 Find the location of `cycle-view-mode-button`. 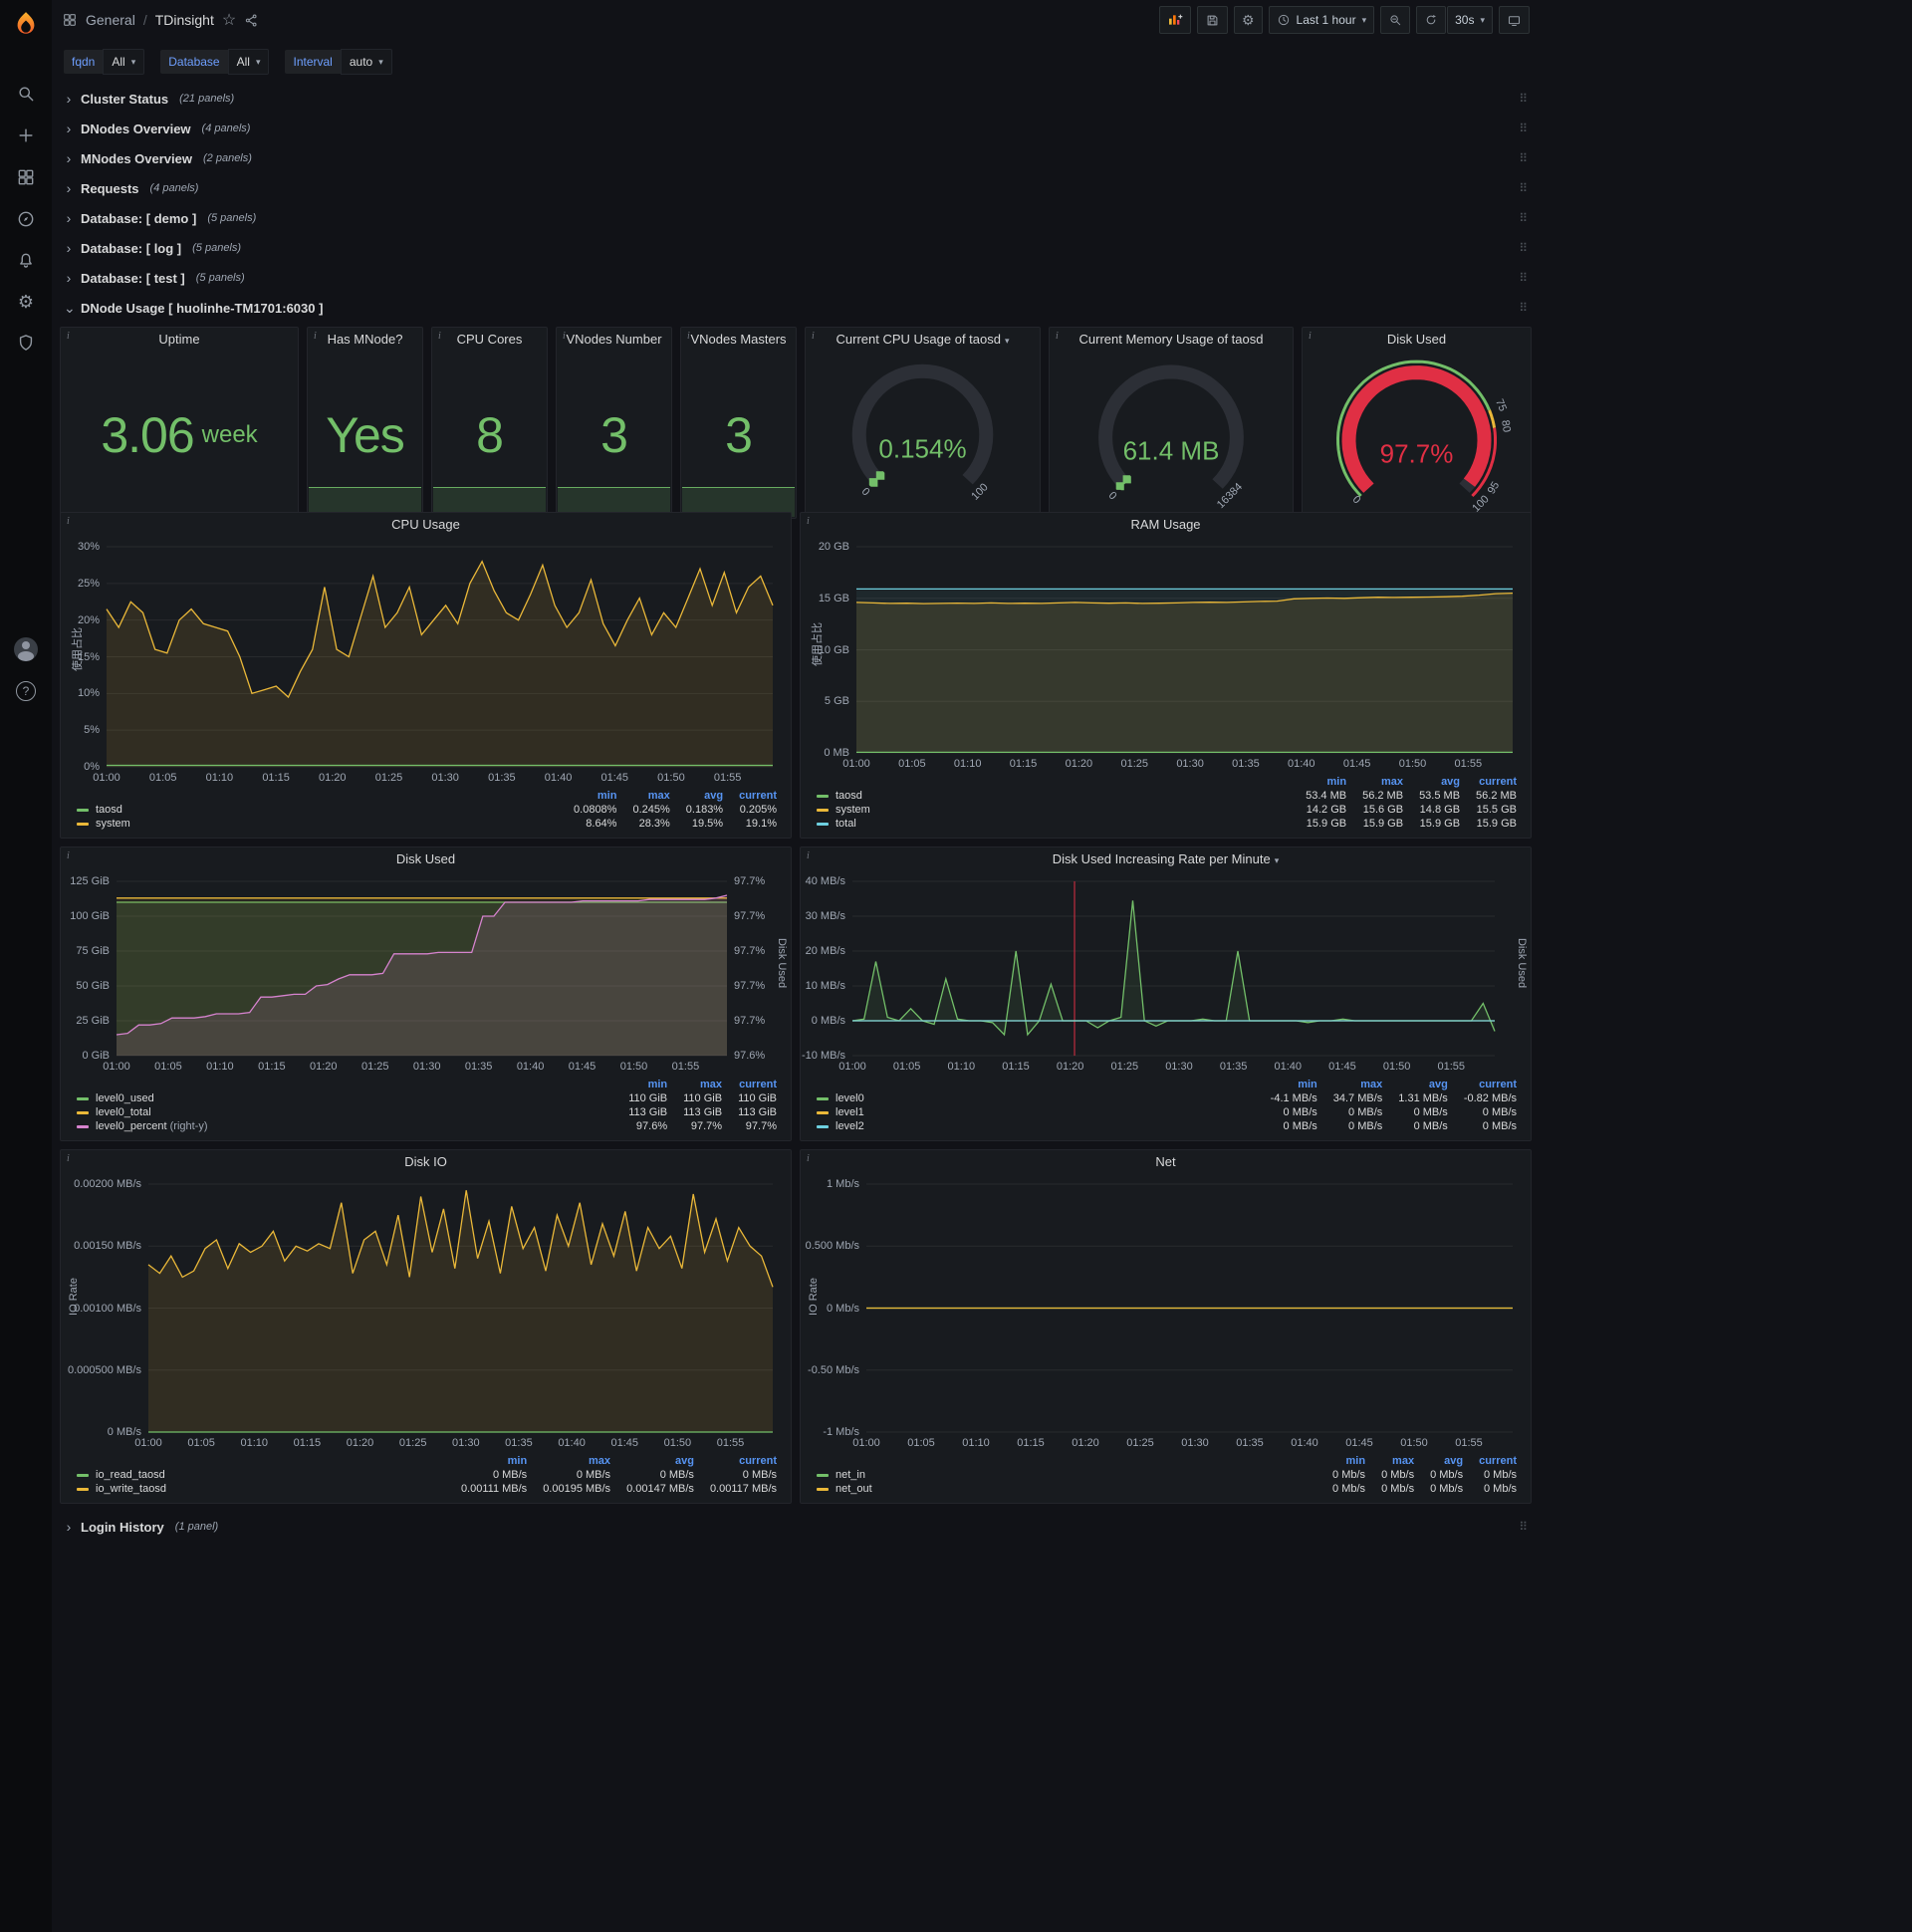

cycle-view-mode-button is located at coordinates (1514, 20).